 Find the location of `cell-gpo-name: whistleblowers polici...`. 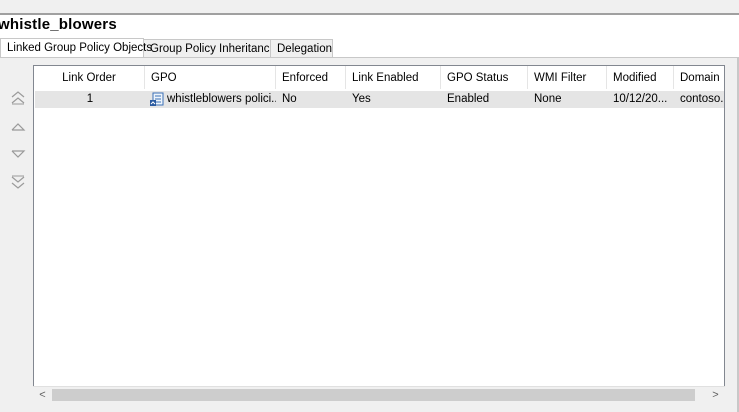

cell-gpo-name: whistleblowers polici... is located at coordinates (221, 99).